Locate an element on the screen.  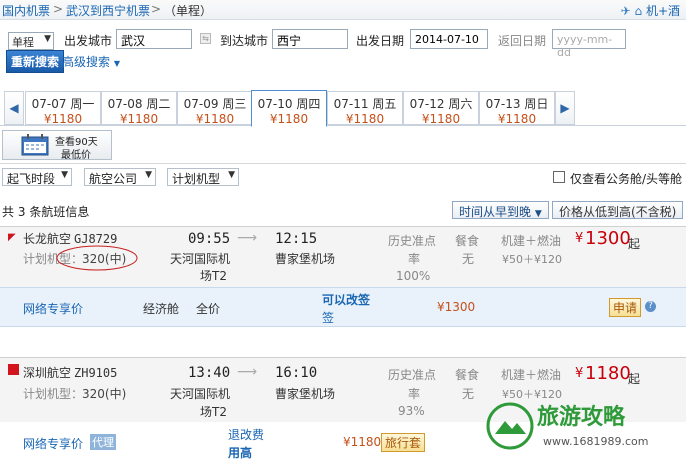
prev-week-button: ◀ is located at coordinates (14, 108).